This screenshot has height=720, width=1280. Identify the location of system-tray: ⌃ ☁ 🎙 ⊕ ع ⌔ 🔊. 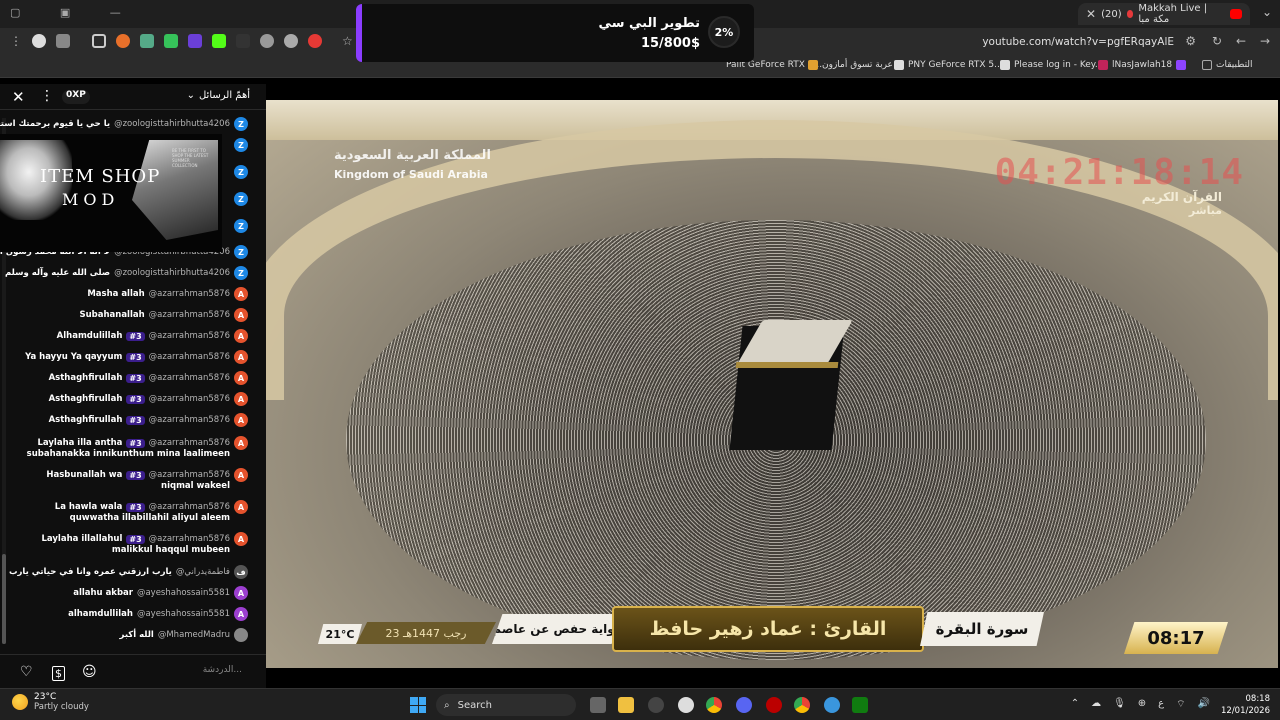
(1140, 704).